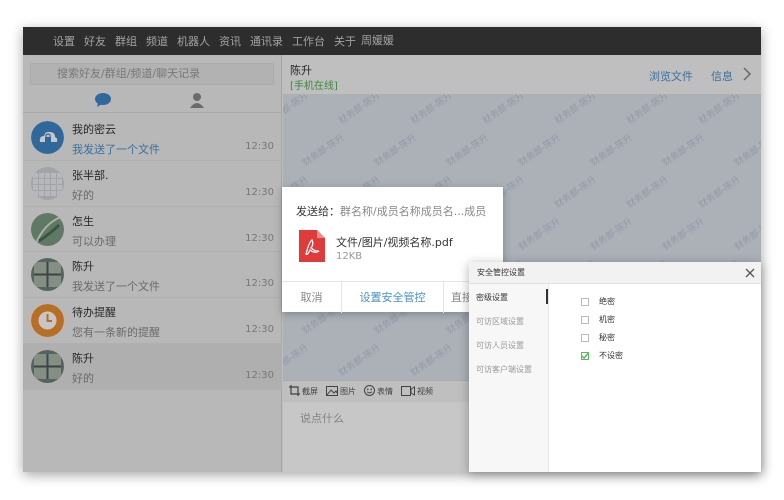 Image resolution: width=784 pixels, height=500 pixels. I want to click on security-dialog-titlebar: 安全管控设置, so click(615, 273).